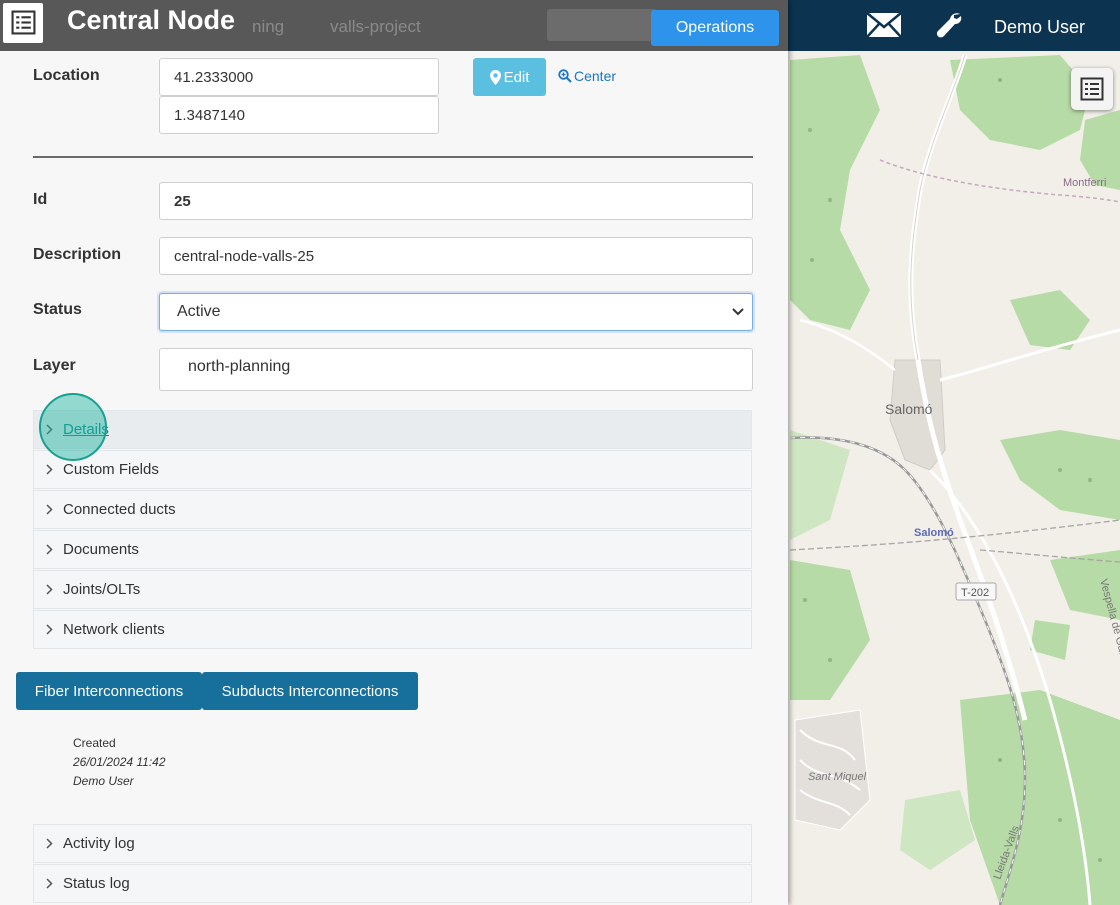  I want to click on accordion-documents: Documents, so click(392, 549).